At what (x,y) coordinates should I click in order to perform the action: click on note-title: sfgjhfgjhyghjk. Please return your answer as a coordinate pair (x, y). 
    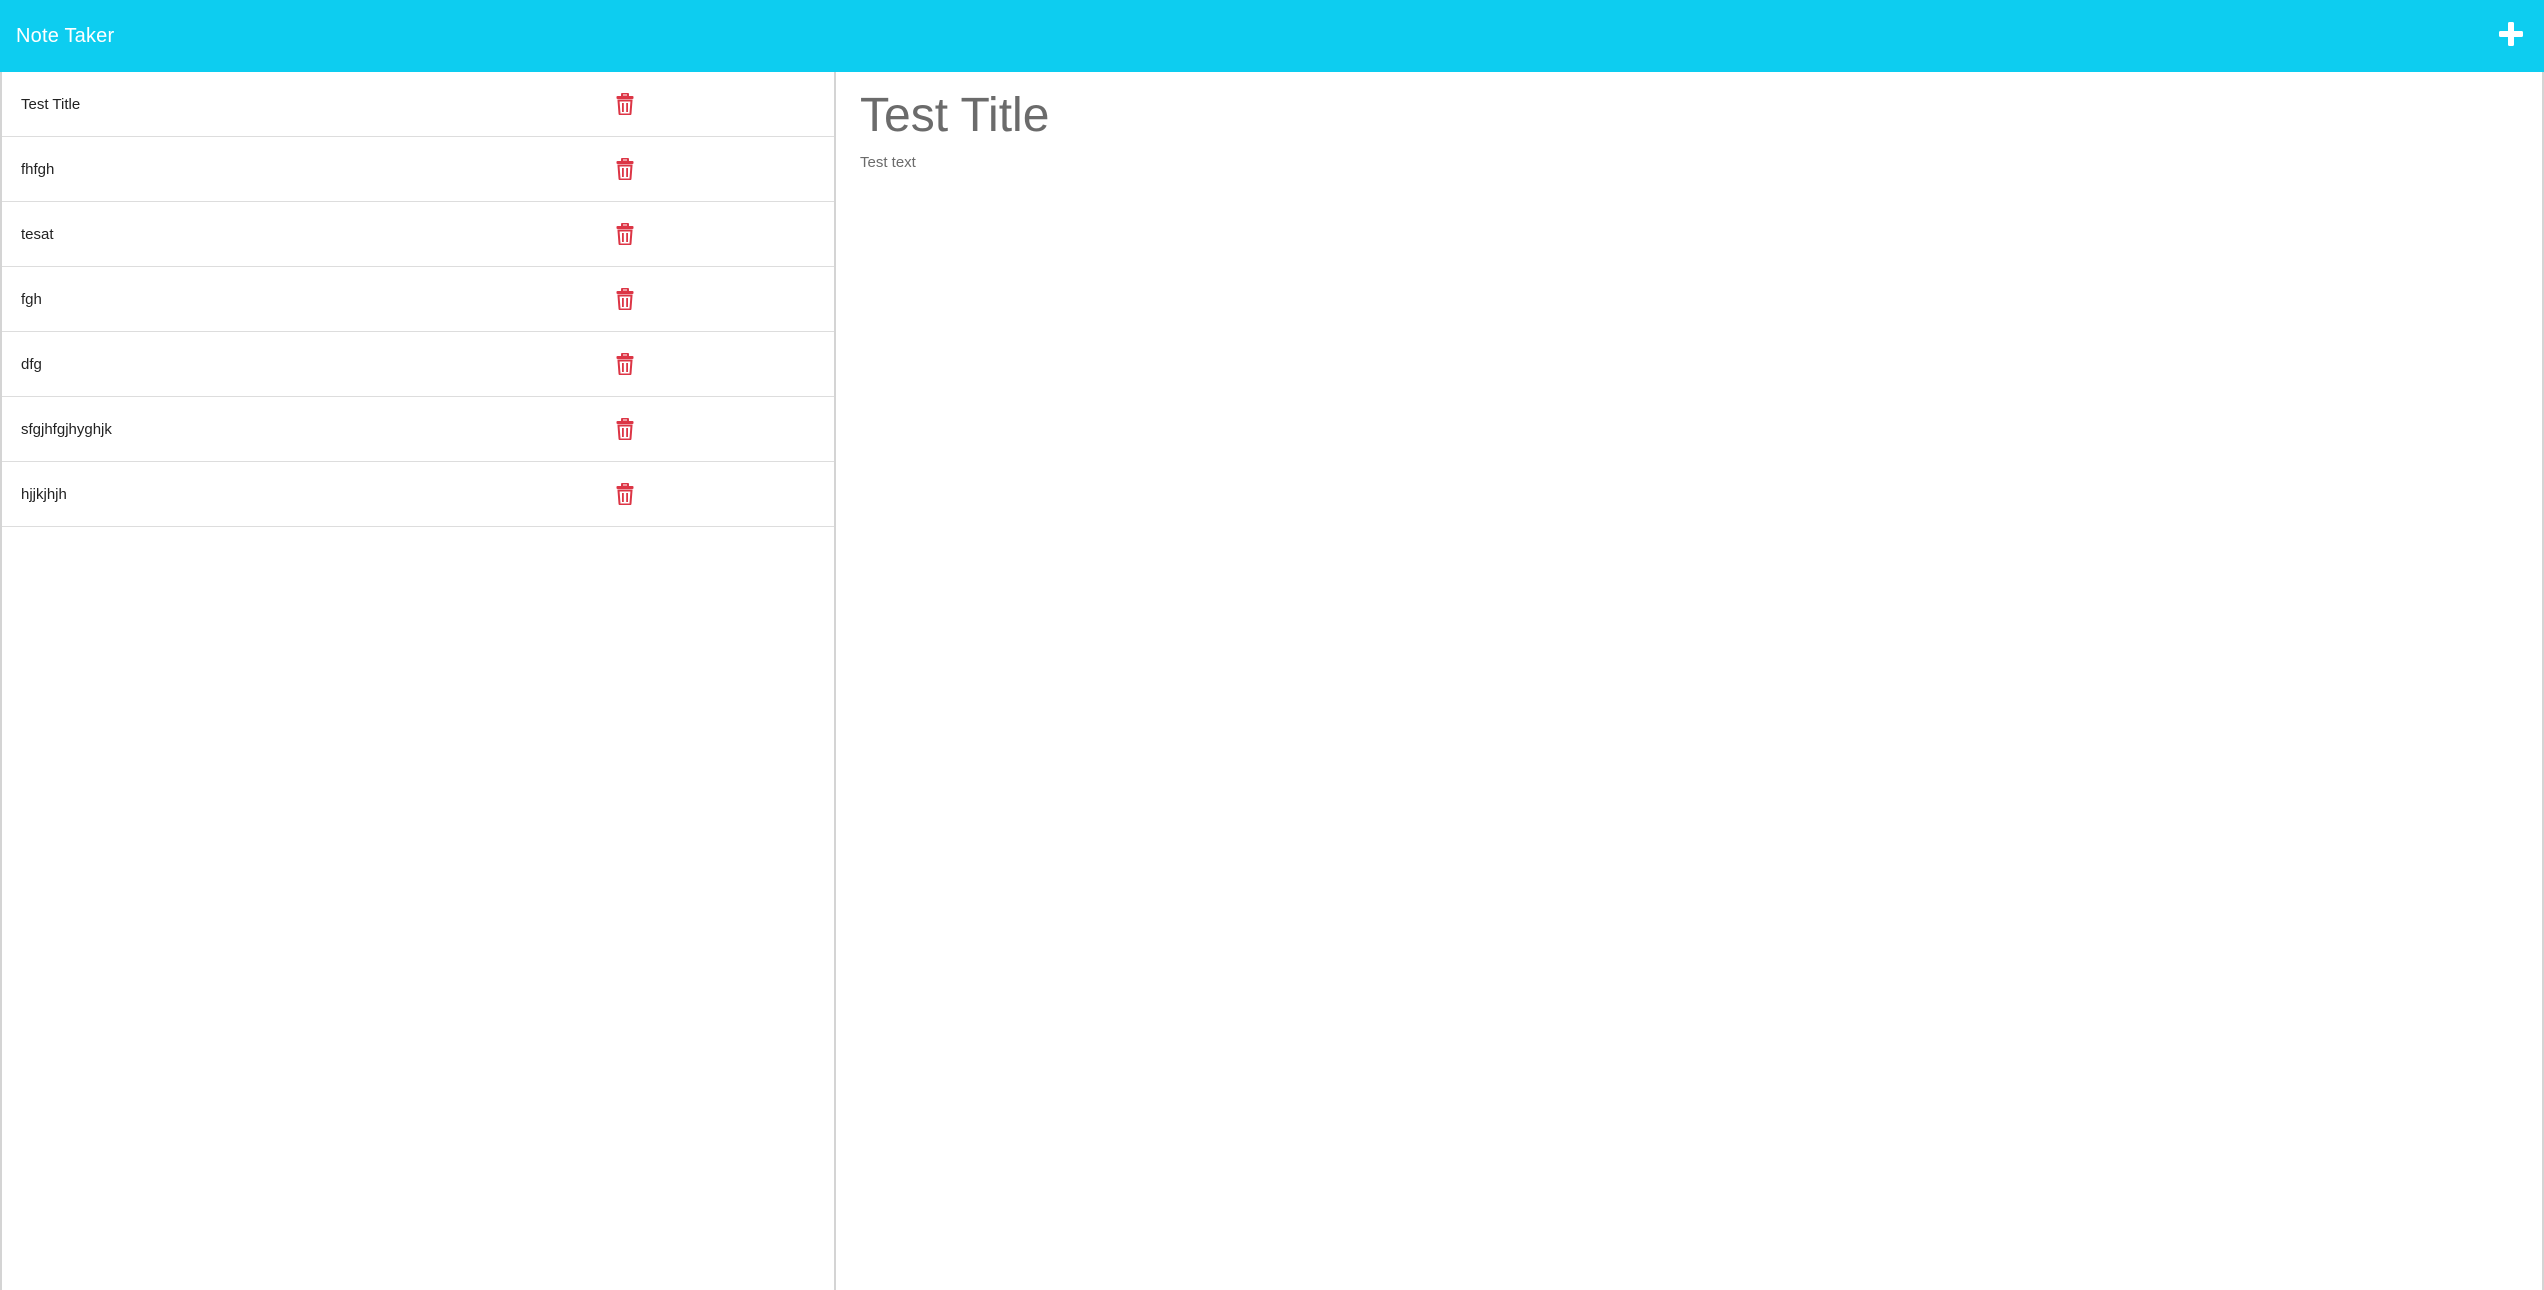
    Looking at the image, I should click on (66, 429).